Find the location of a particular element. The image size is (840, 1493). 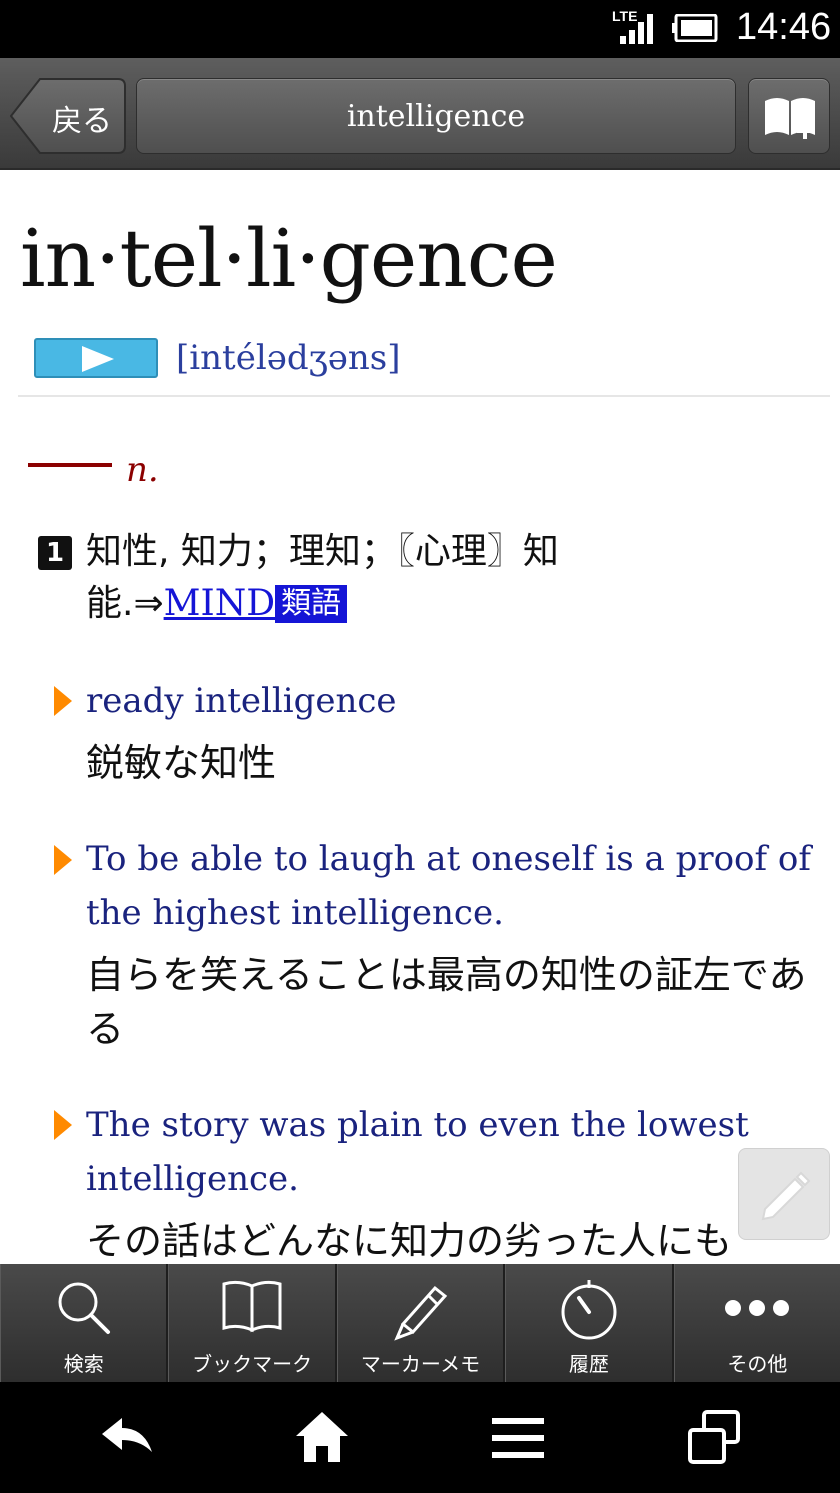

nav-recents-button is located at coordinates (714, 1438).